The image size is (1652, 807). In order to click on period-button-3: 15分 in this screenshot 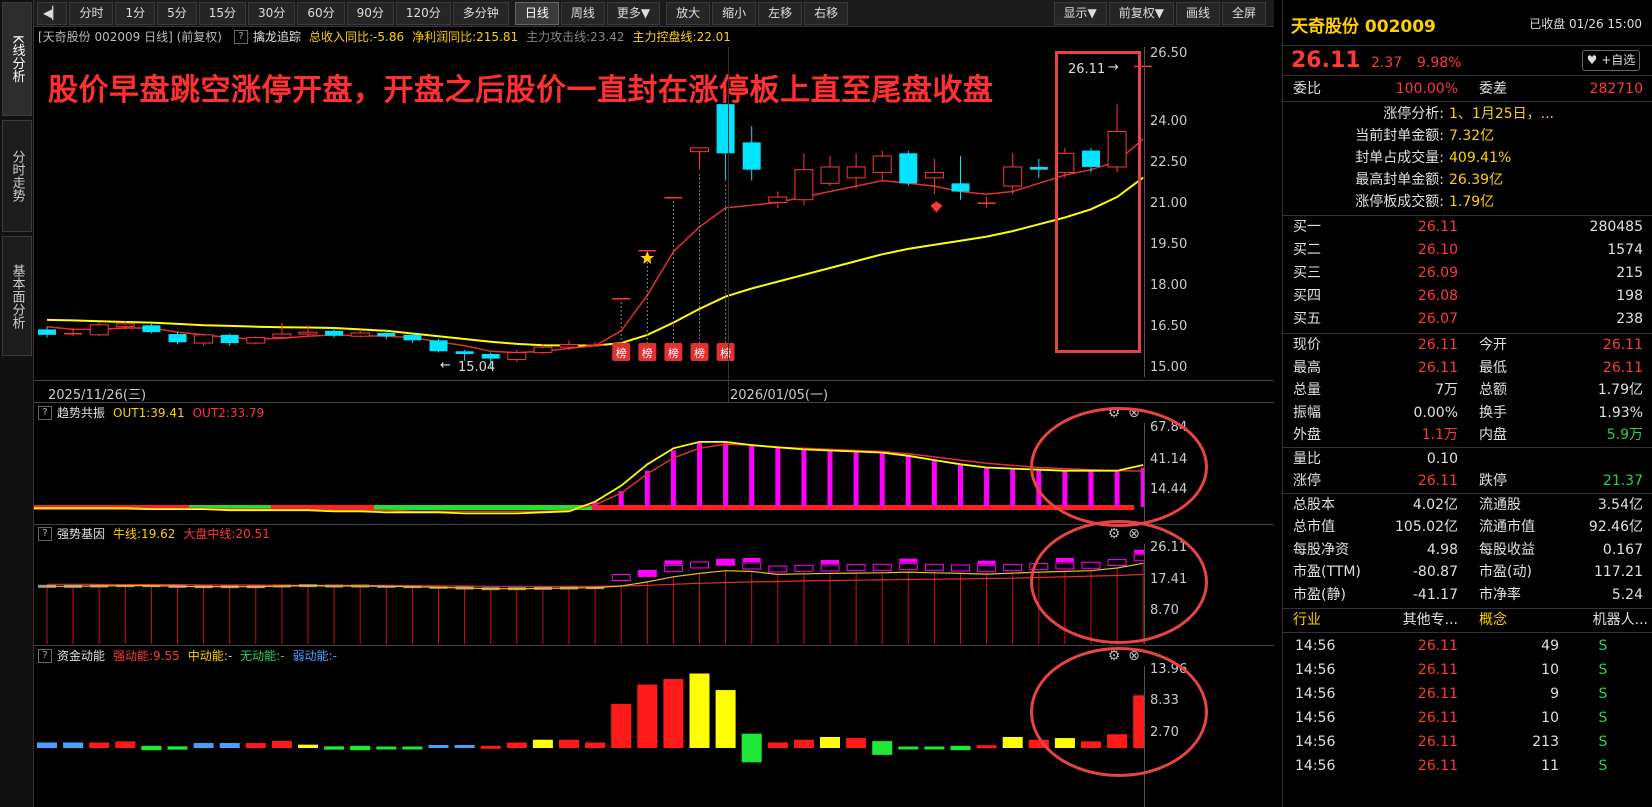, I will do `click(222, 13)`.